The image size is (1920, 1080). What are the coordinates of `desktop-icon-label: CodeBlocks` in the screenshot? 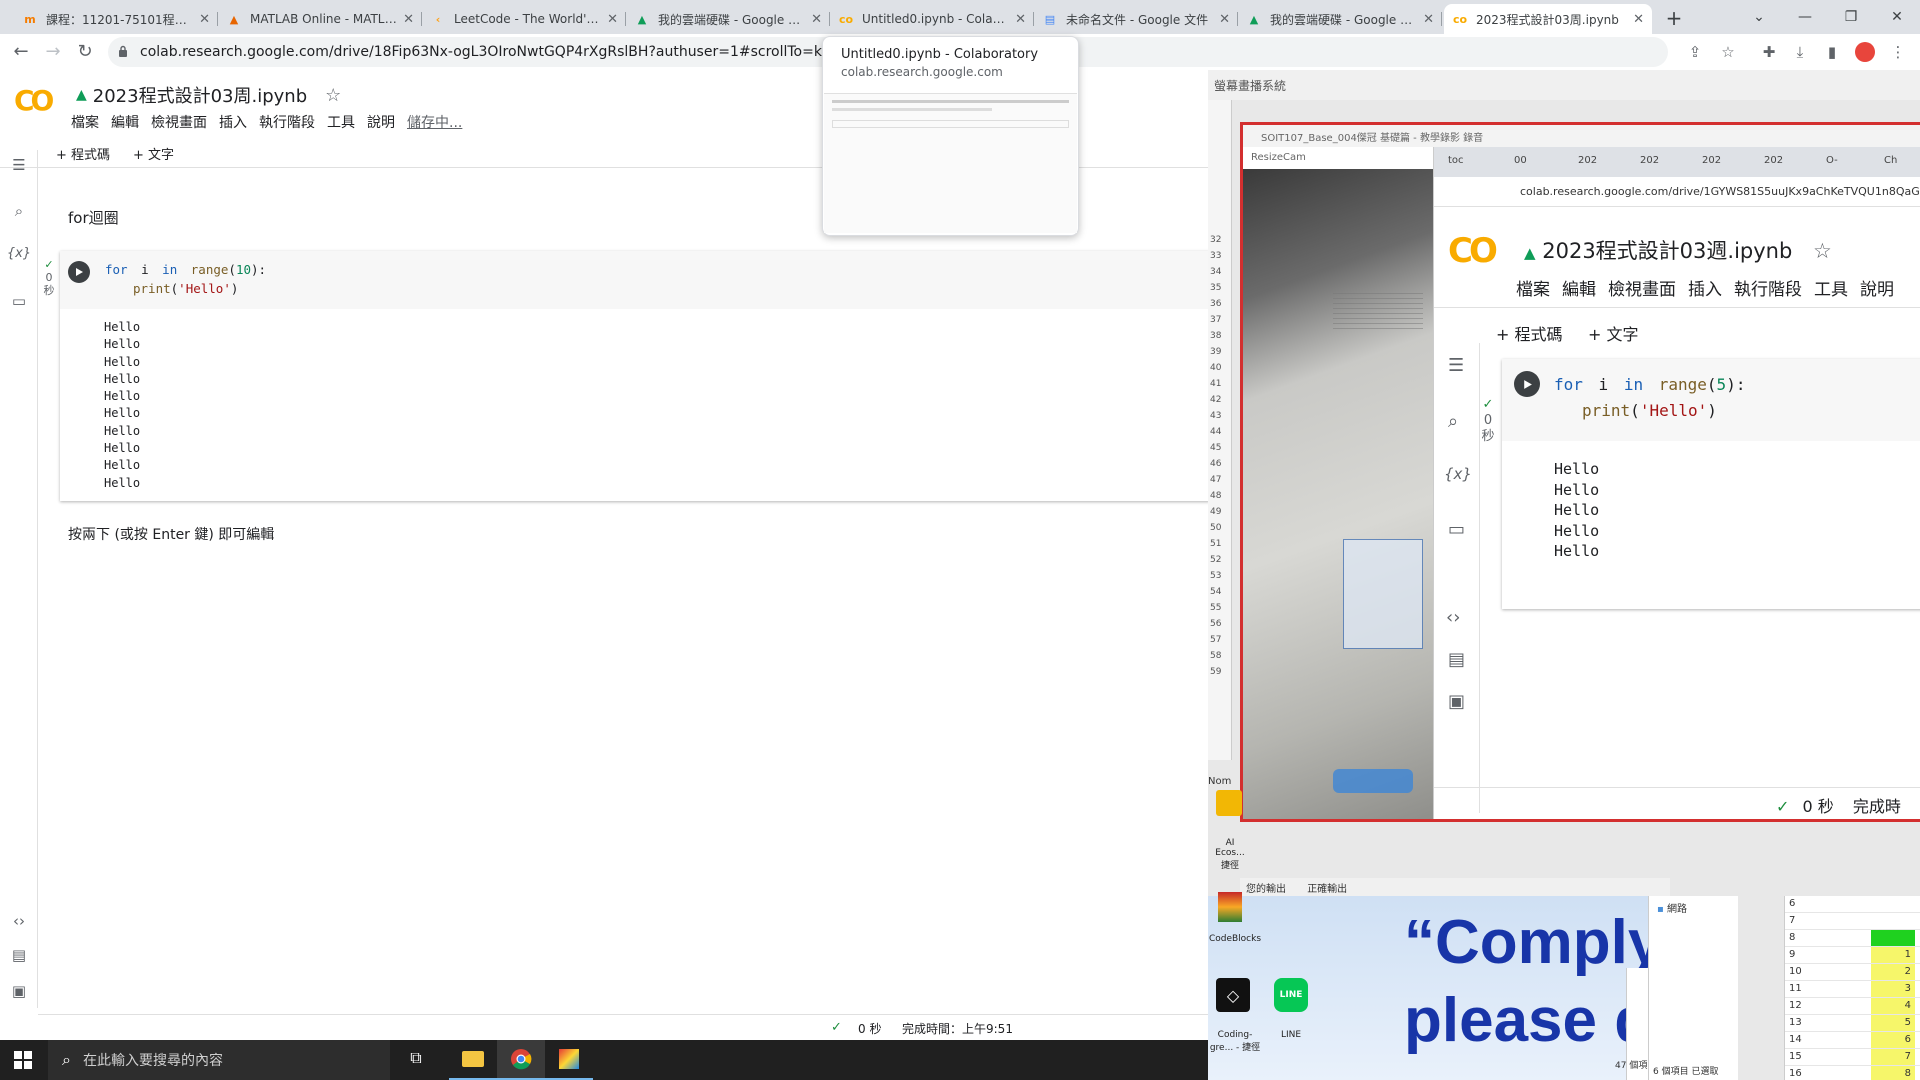 It's located at (1235, 939).